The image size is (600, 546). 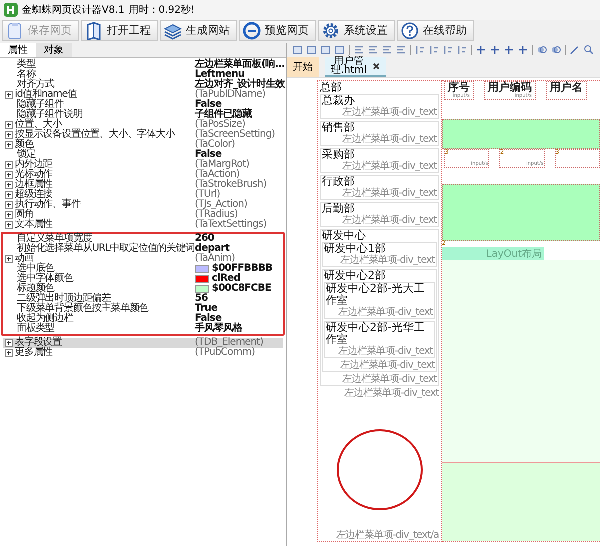 I want to click on property-value: 左边对齐_设计时生效, so click(x=240, y=85).